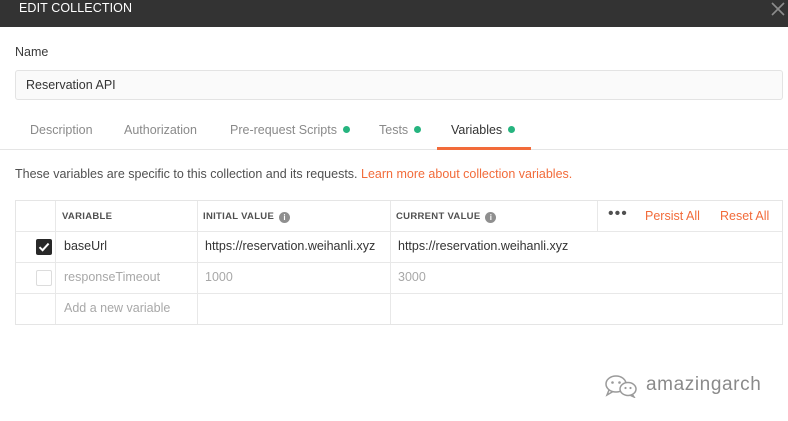 The image size is (788, 421). Describe the element at coordinates (219, 277) in the screenshot. I see `initial-value: 1000` at that location.